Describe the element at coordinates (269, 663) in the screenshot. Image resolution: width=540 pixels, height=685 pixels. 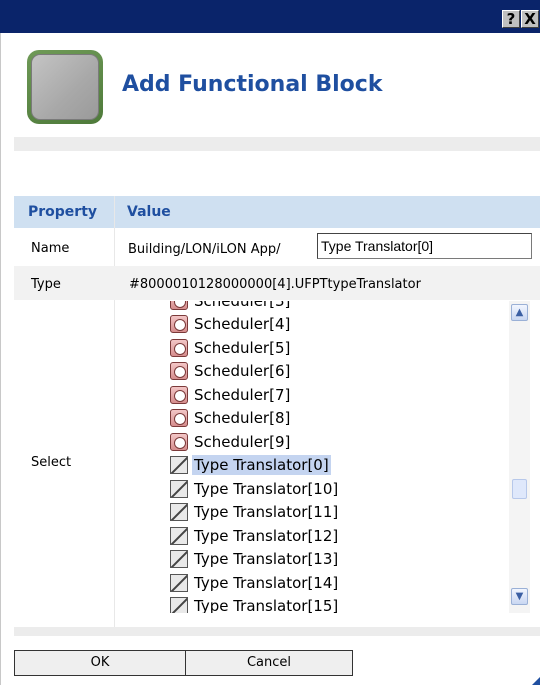
I see `cancel-button: Cancel` at that location.